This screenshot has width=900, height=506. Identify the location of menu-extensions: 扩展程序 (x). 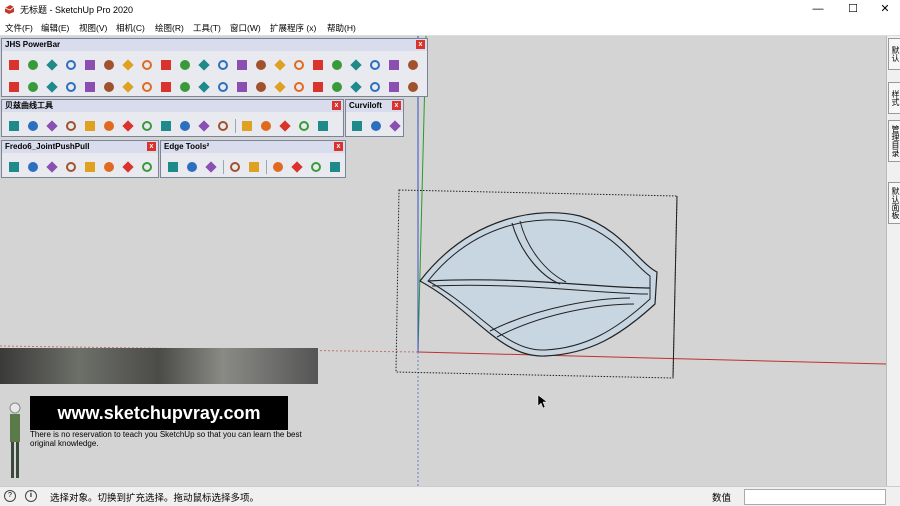
(293, 28).